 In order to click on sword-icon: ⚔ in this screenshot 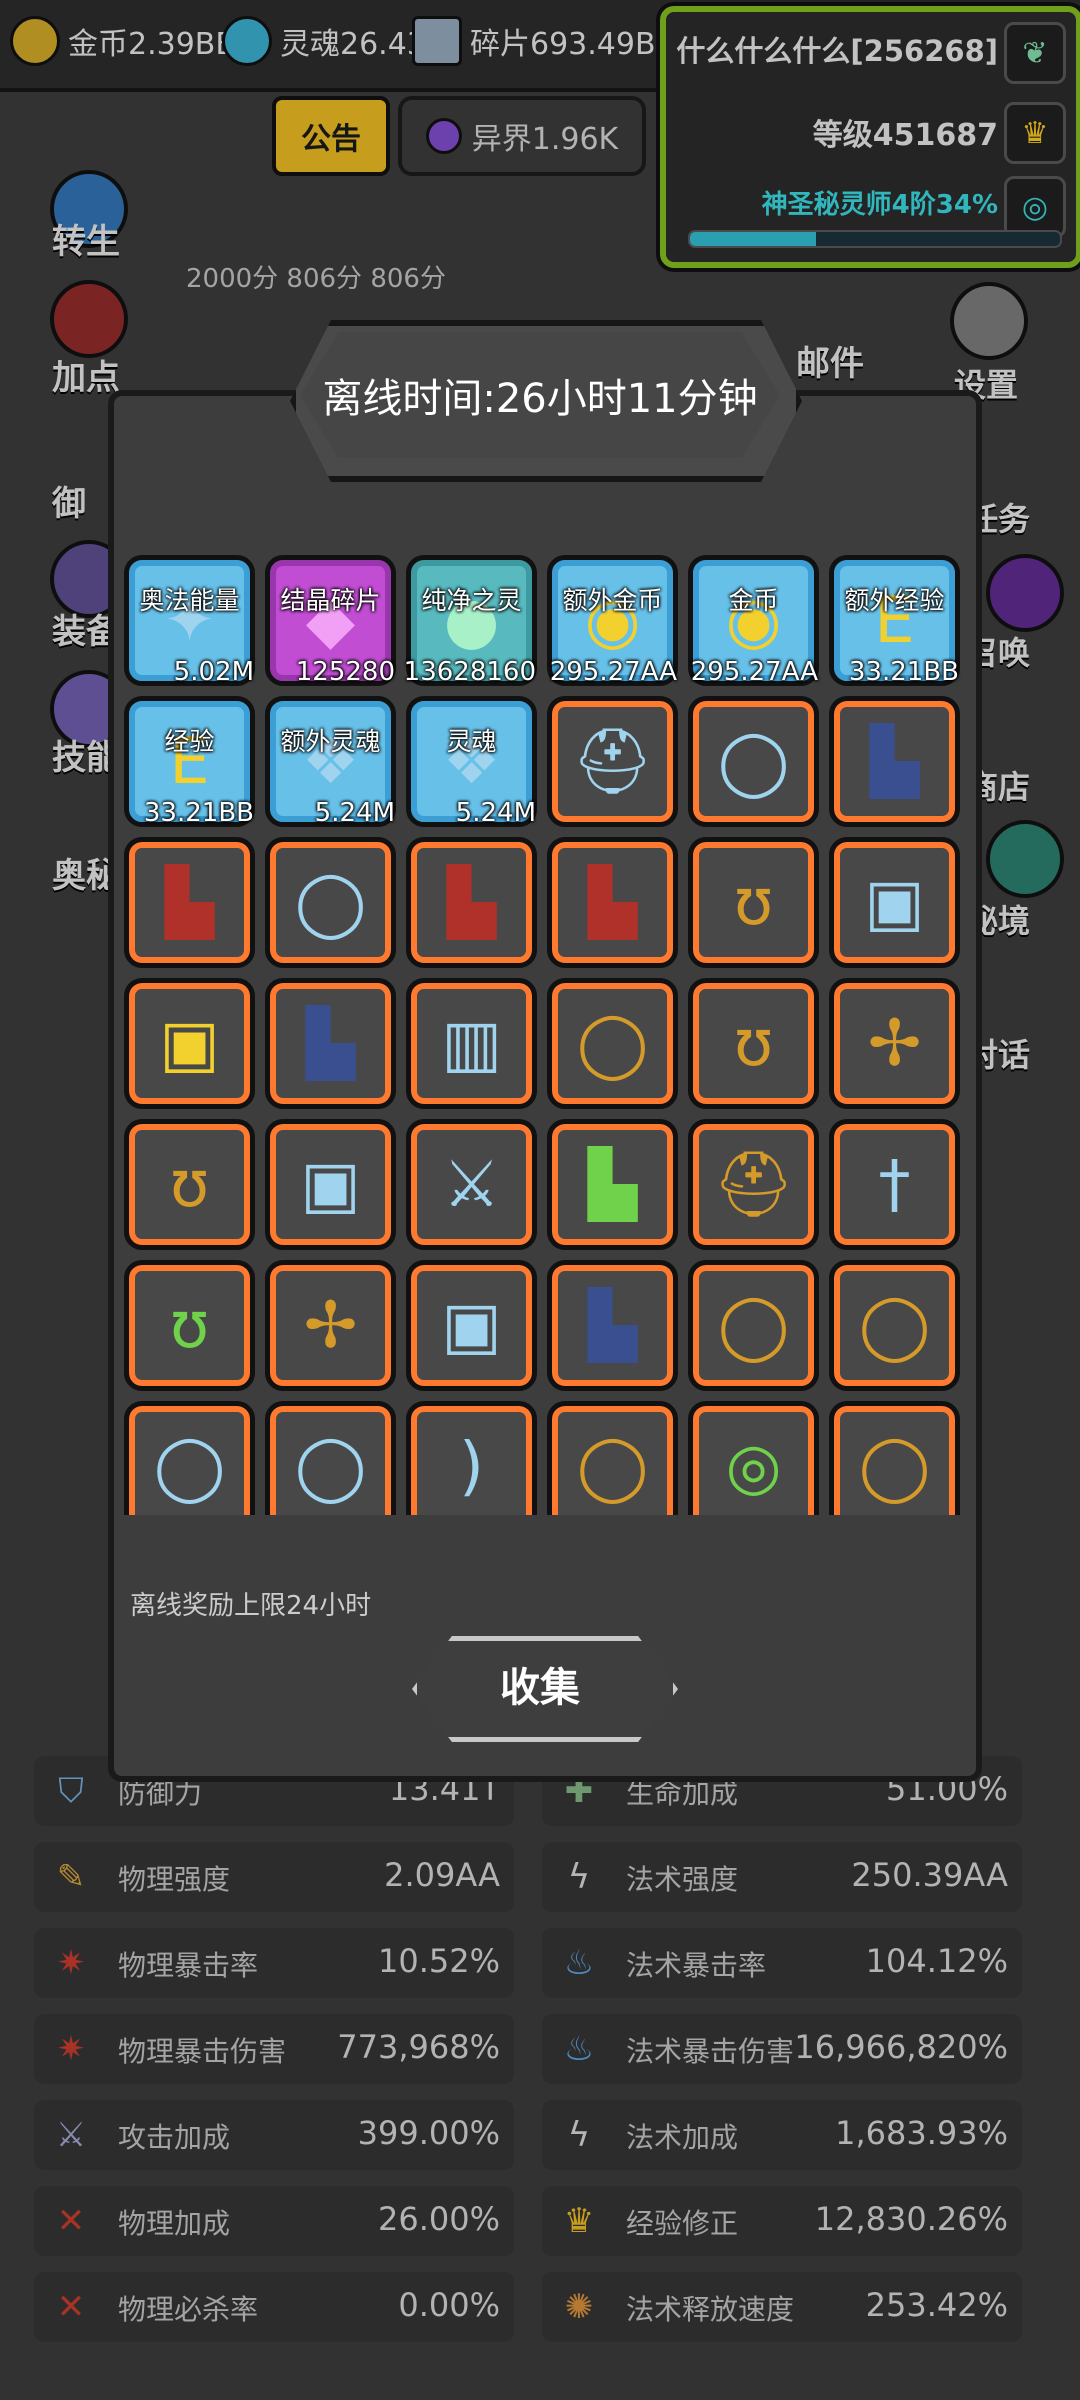, I will do `click(471, 1184)`.